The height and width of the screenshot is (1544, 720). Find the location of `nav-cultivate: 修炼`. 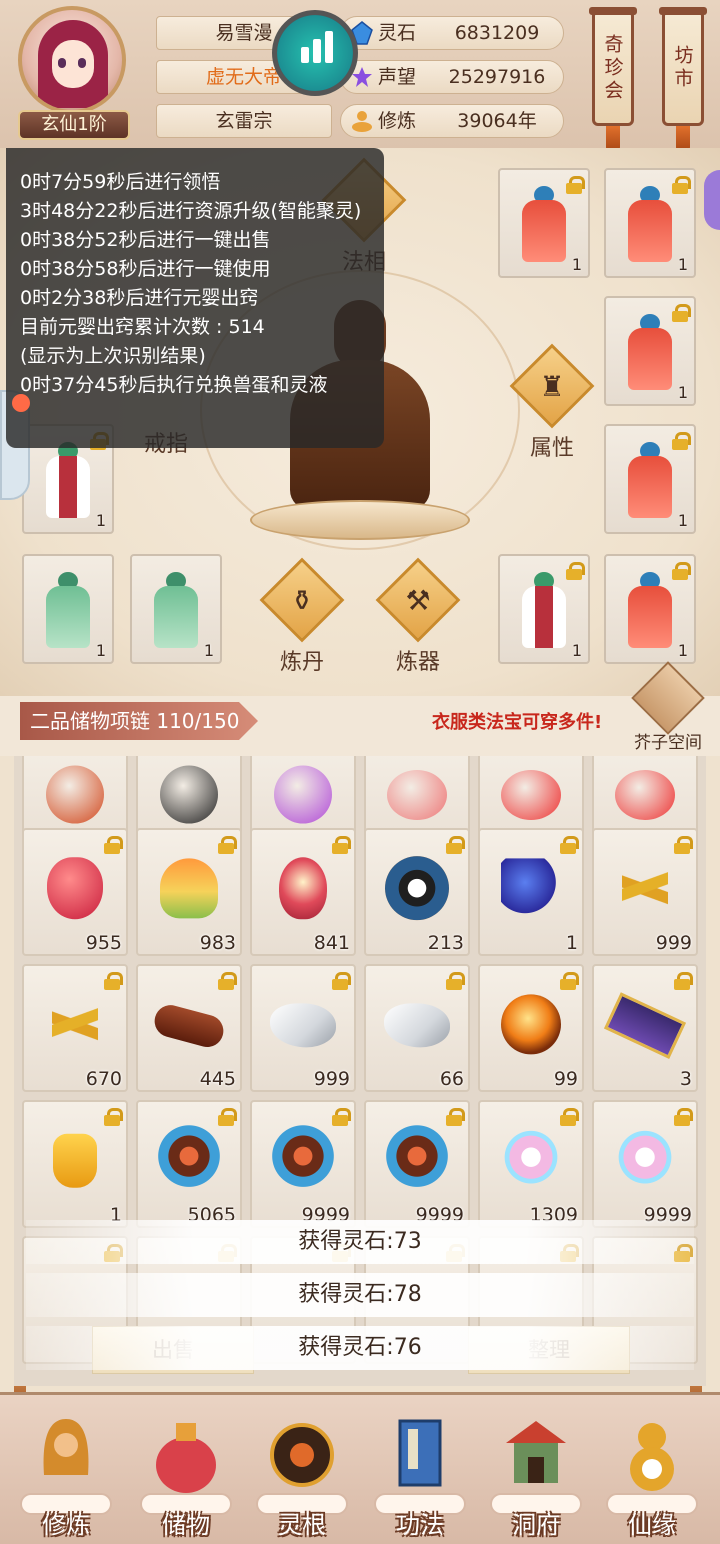

nav-cultivate: 修炼 is located at coordinates (66, 1475).